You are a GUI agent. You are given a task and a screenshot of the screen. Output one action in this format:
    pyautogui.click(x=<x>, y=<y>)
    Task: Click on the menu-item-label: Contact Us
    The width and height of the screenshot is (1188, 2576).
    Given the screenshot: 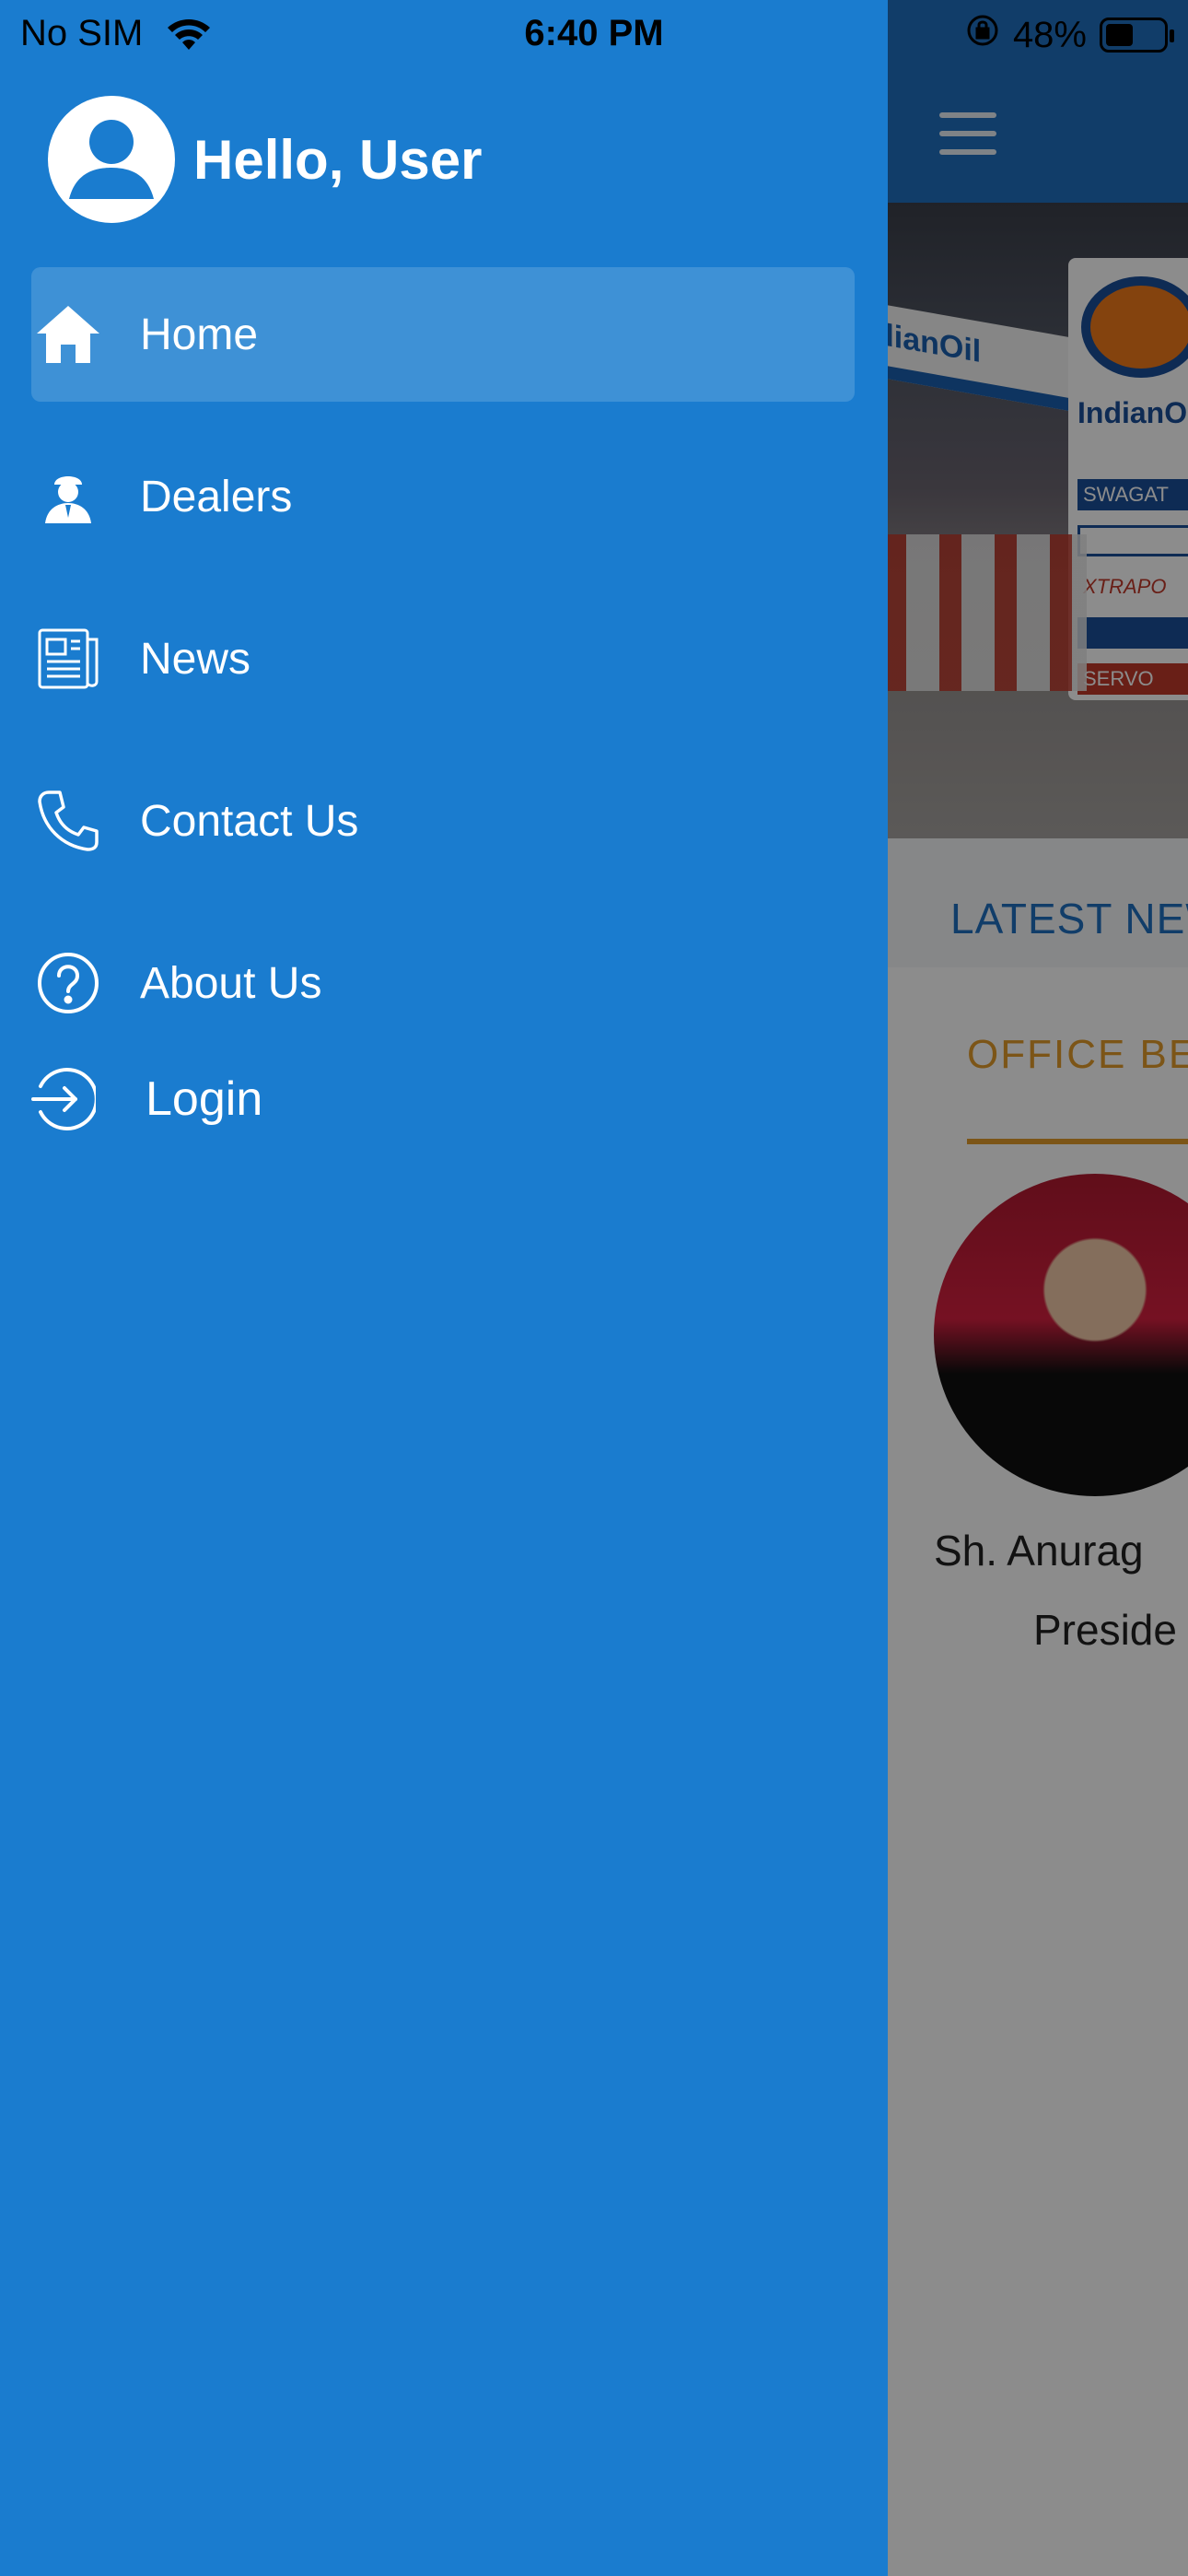 What is the action you would take?
    pyautogui.click(x=249, y=821)
    